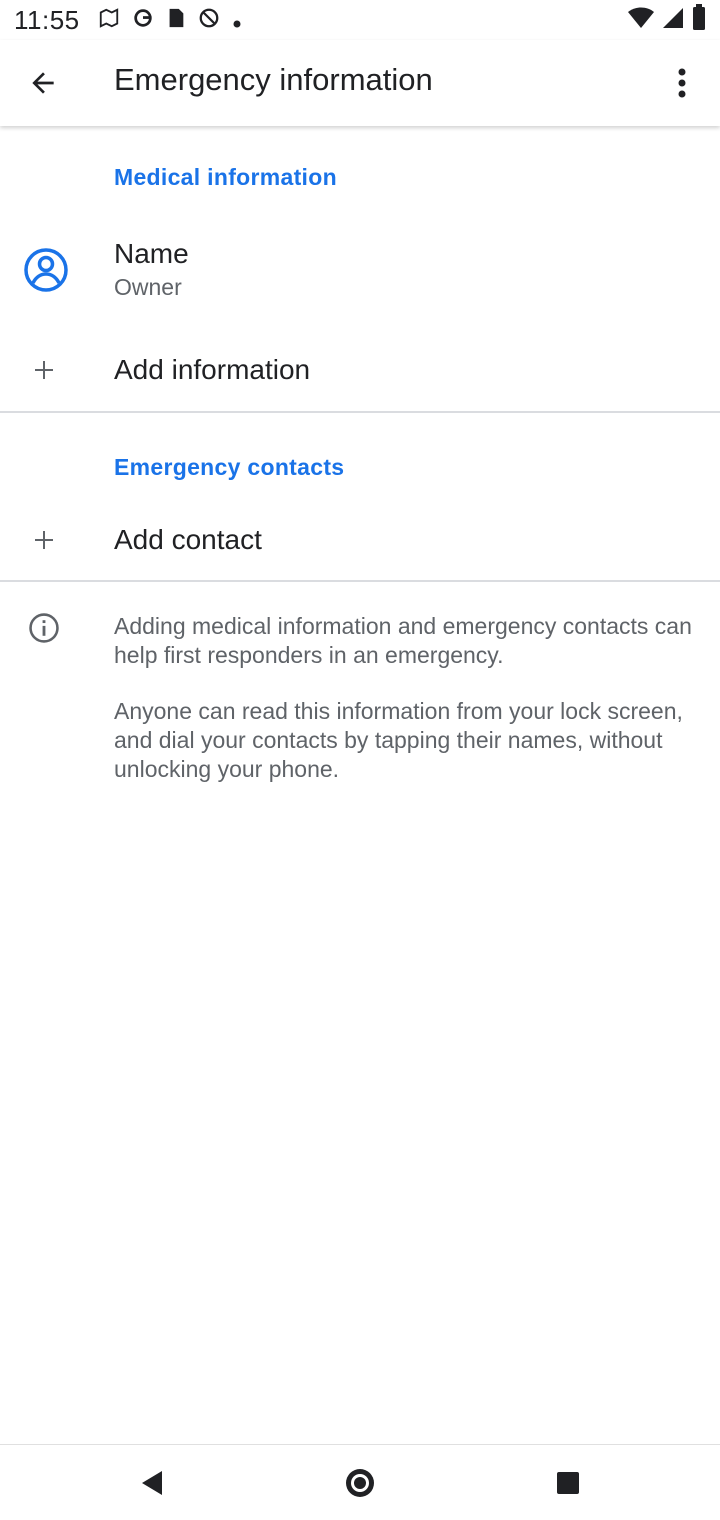 The width and height of the screenshot is (720, 1520). I want to click on status-time: 11:55, so click(47, 19).